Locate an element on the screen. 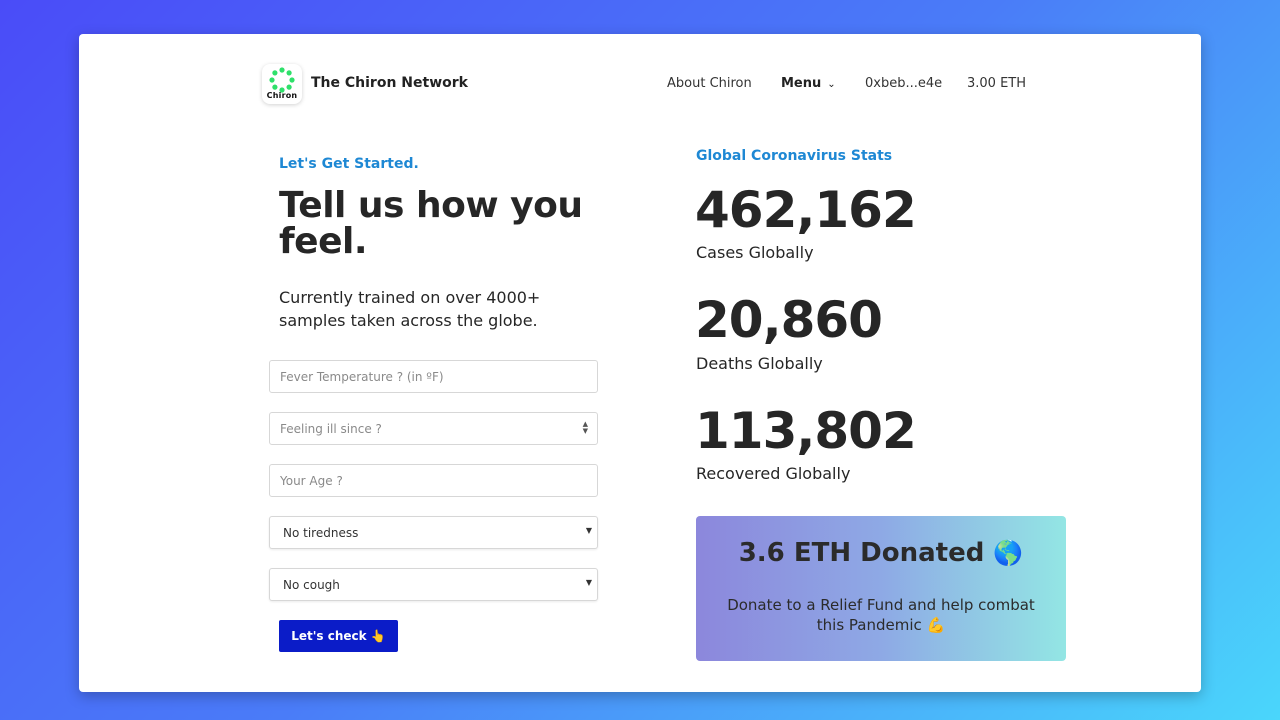 Image resolution: width=1280 pixels, height=720 pixels. age-input: Your Age ? is located at coordinates (433, 480).